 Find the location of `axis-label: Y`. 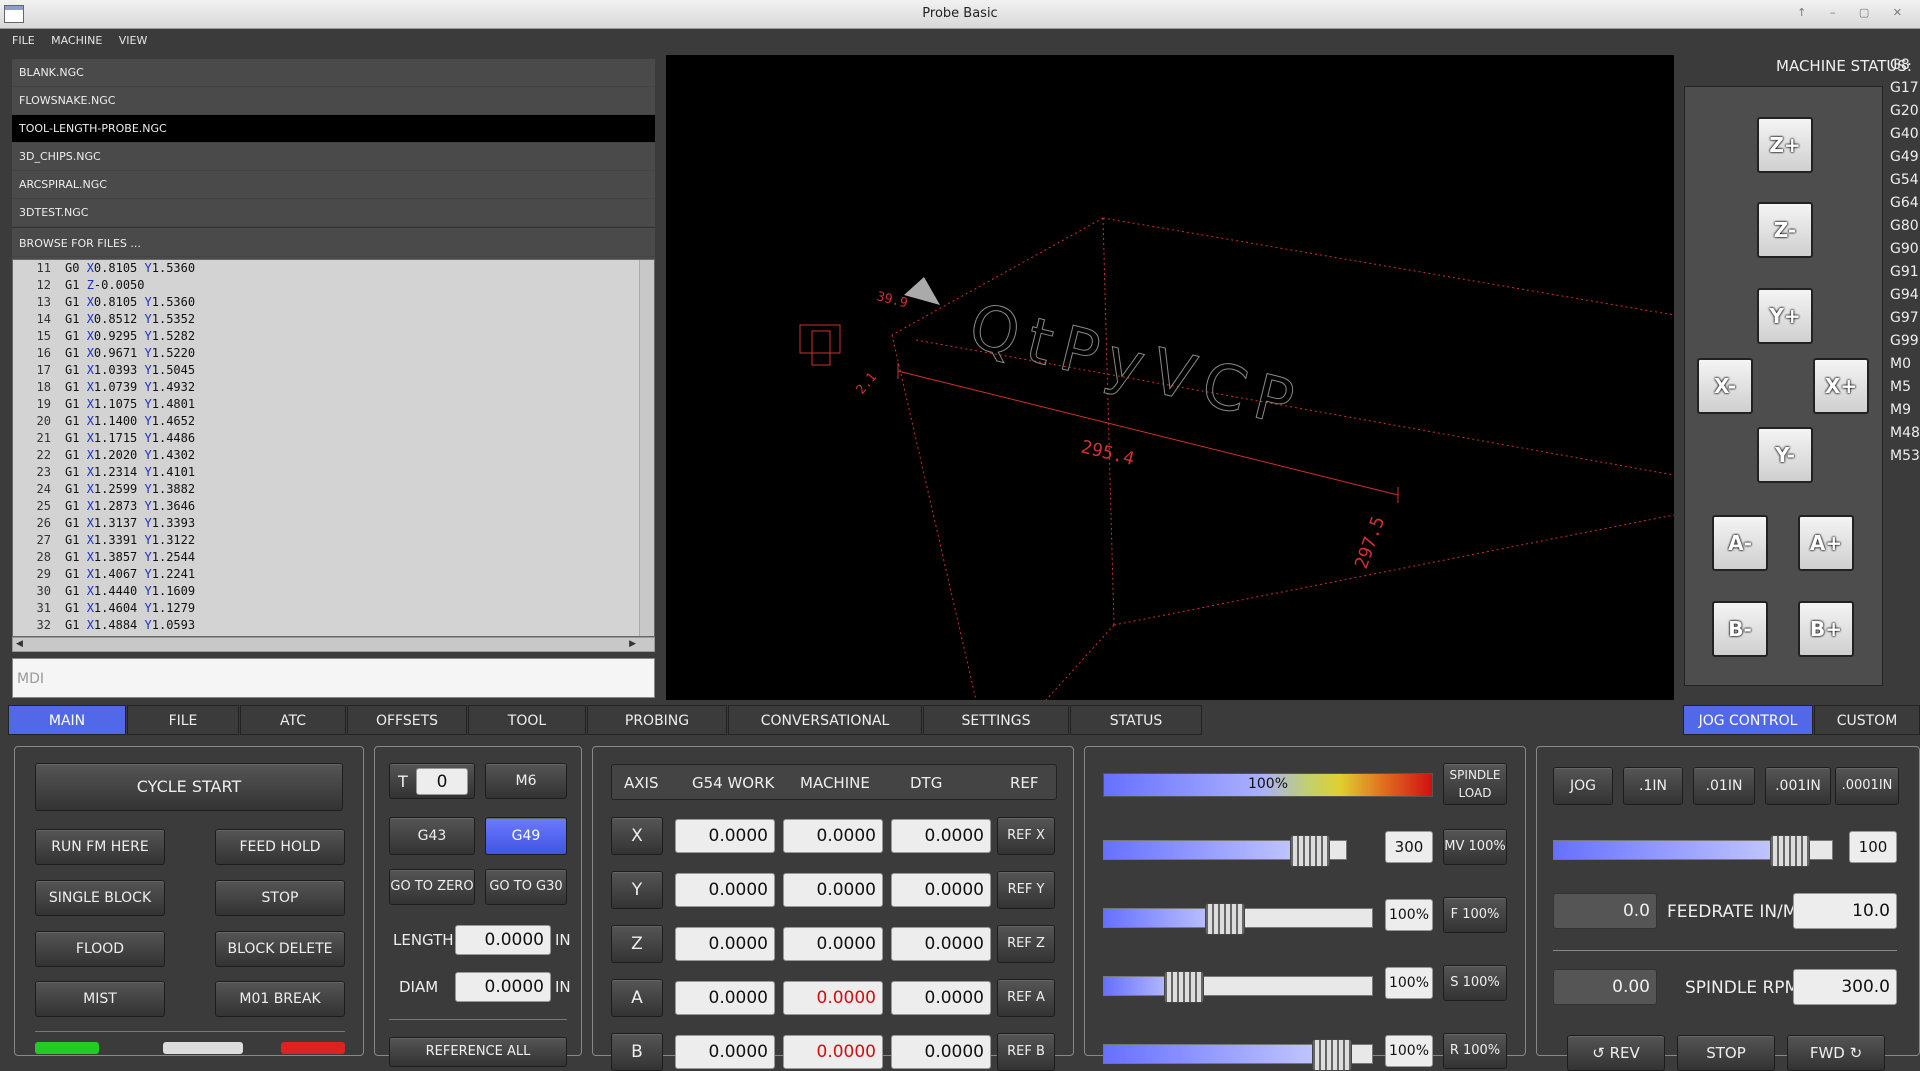

axis-label: Y is located at coordinates (637, 890).